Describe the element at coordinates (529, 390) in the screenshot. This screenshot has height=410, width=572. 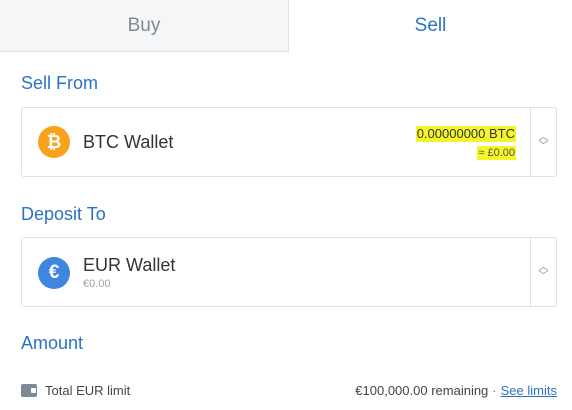
I see `see-limits-link: See limits` at that location.